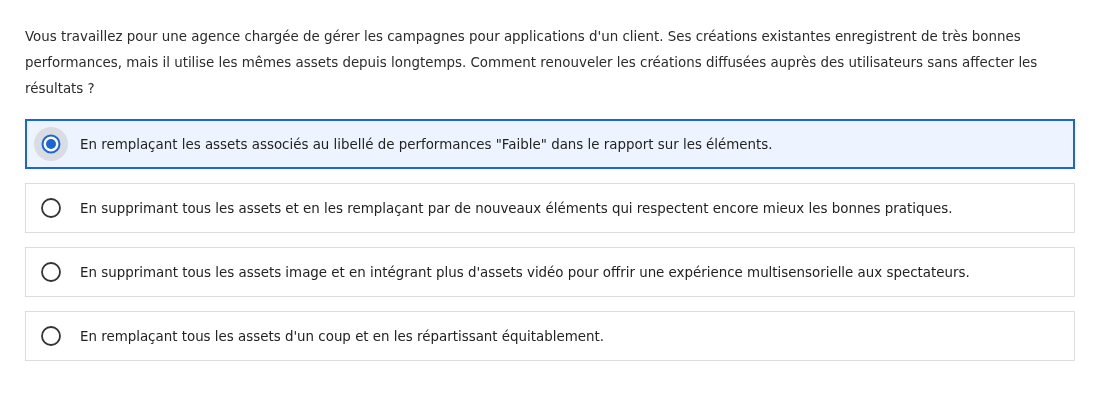  What do you see at coordinates (550, 144) in the screenshot?
I see `answer-option: En remplaçant les assets associés au libellé de performances "Faible" dans le rapport sur les éléments.` at bounding box center [550, 144].